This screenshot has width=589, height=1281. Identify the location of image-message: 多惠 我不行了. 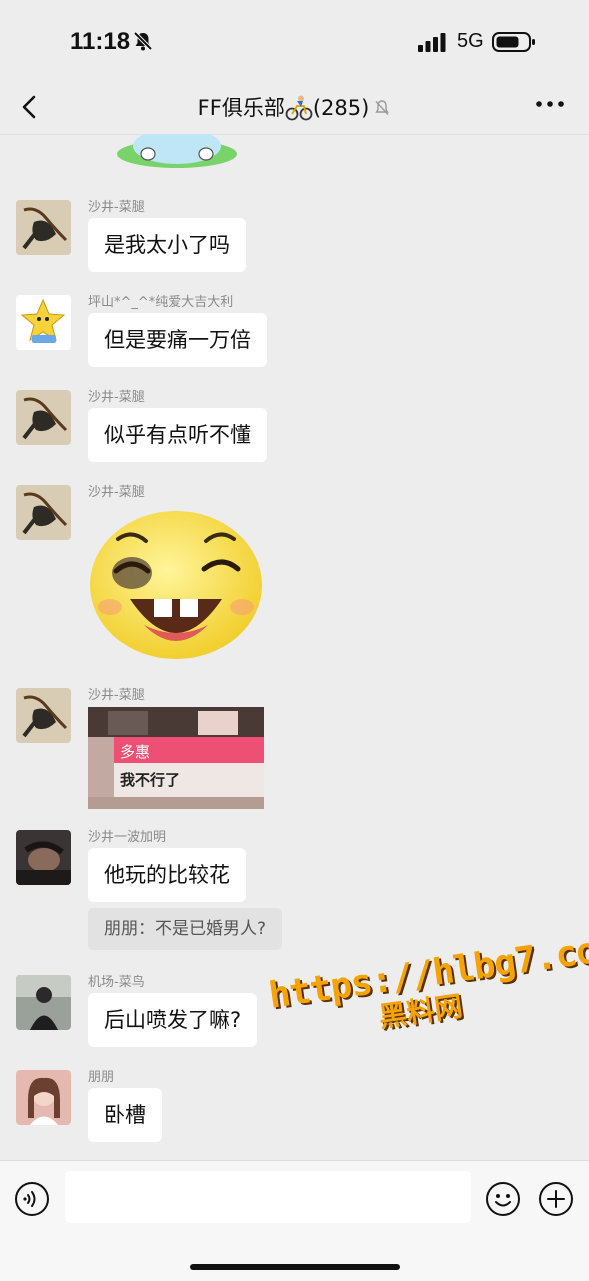
(176, 758).